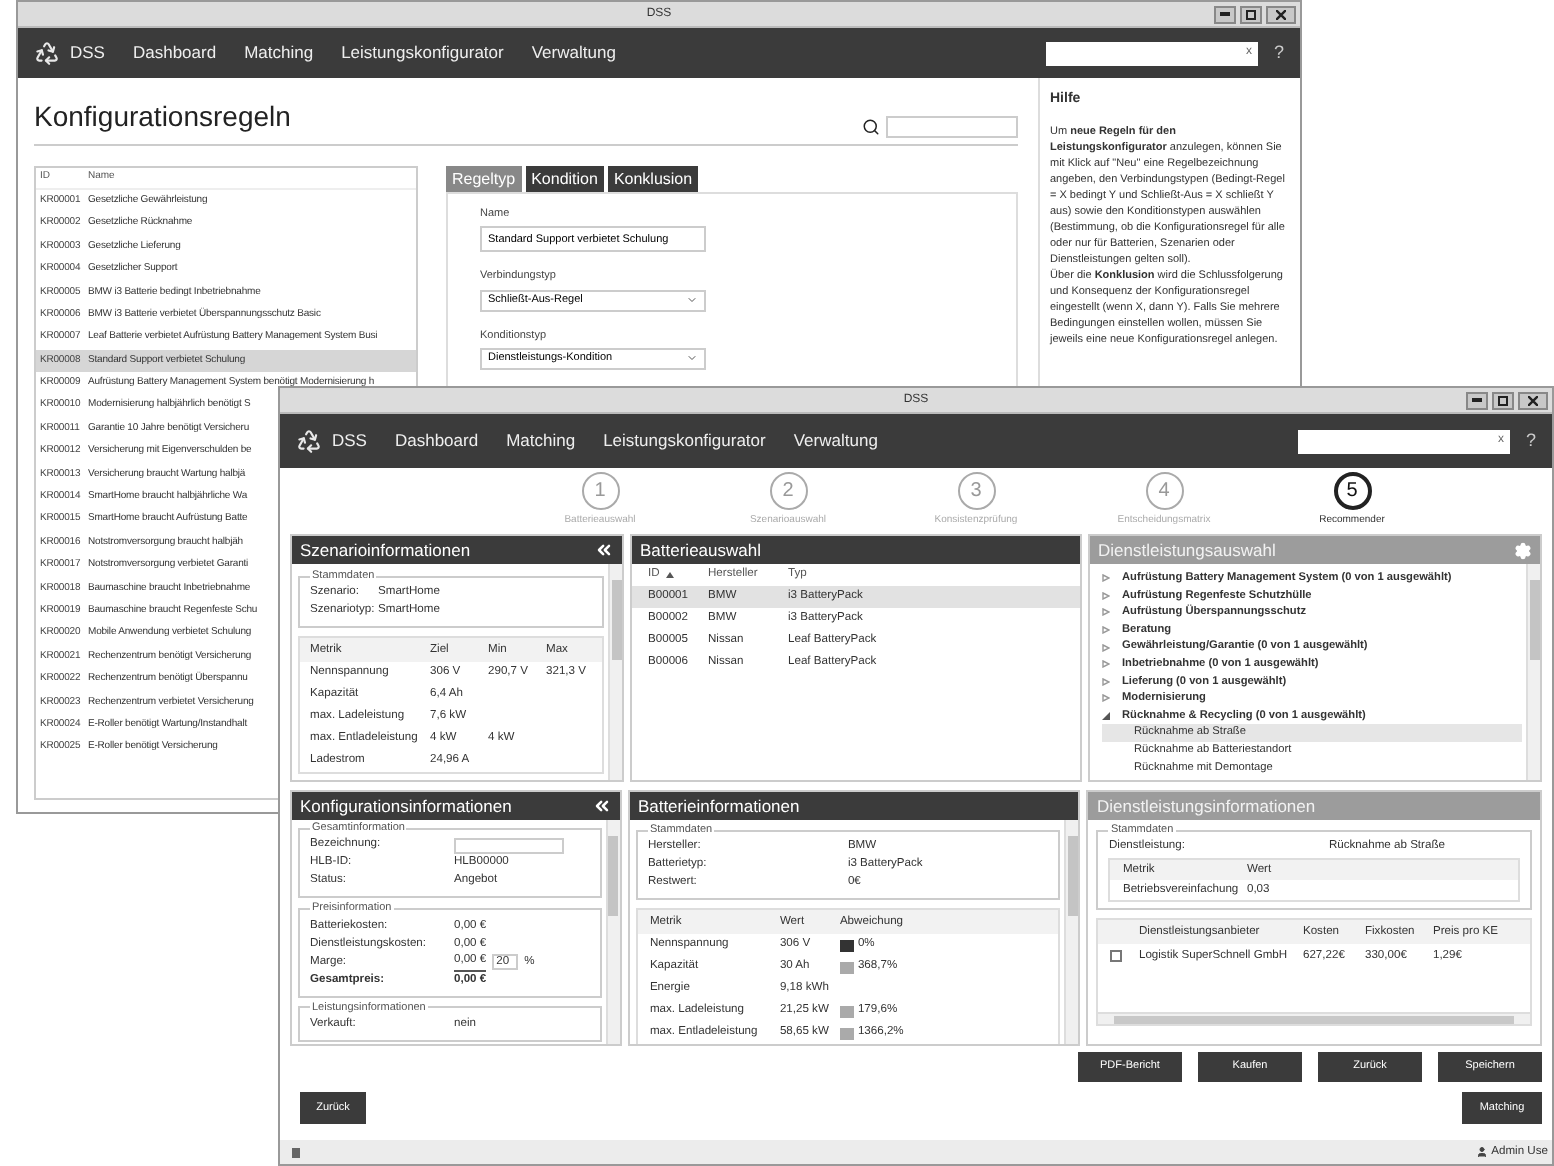  What do you see at coordinates (385, 550) in the screenshot?
I see `panel-title: Szenarioinformationen` at bounding box center [385, 550].